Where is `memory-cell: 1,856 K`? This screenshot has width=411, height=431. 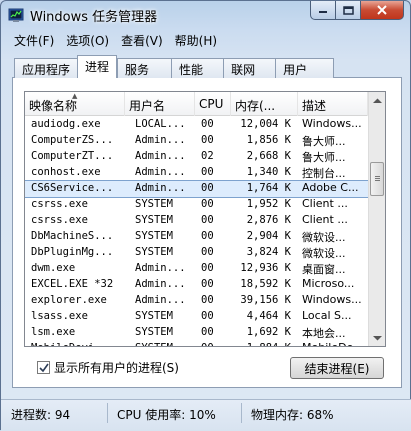 memory-cell: 1,856 K is located at coordinates (268, 140).